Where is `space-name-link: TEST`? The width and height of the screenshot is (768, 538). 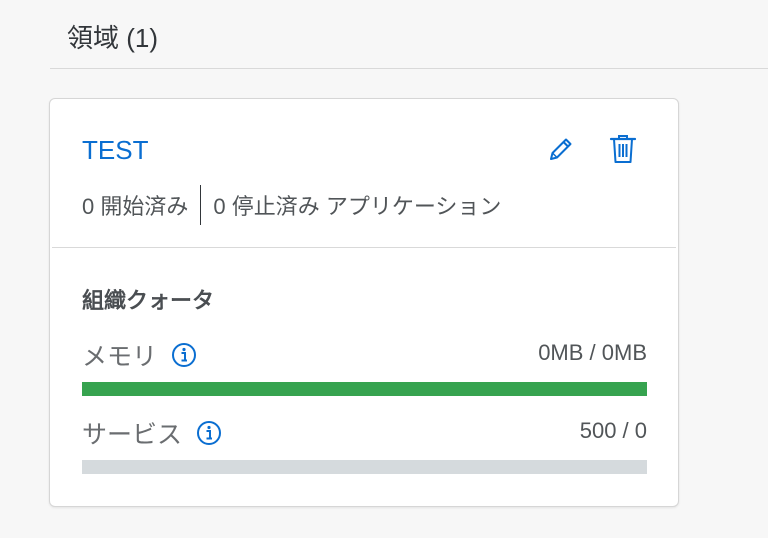
space-name-link: TEST is located at coordinates (115, 150).